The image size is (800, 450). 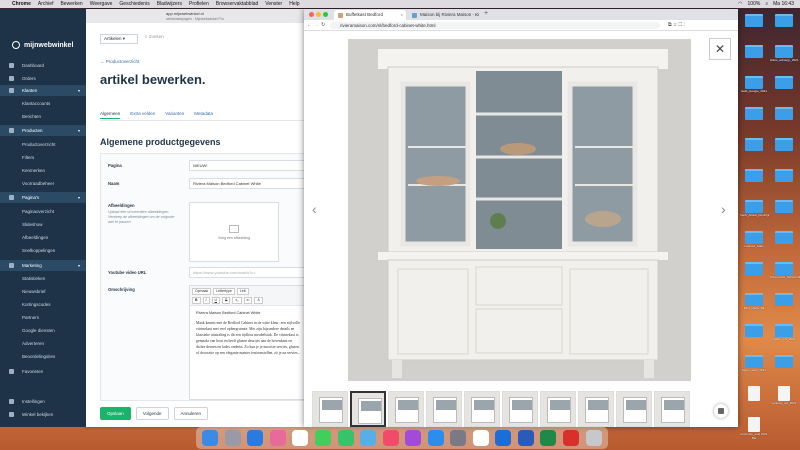 I want to click on sidebar-item-klanten: Klanten ▾, so click(x=43, y=90).